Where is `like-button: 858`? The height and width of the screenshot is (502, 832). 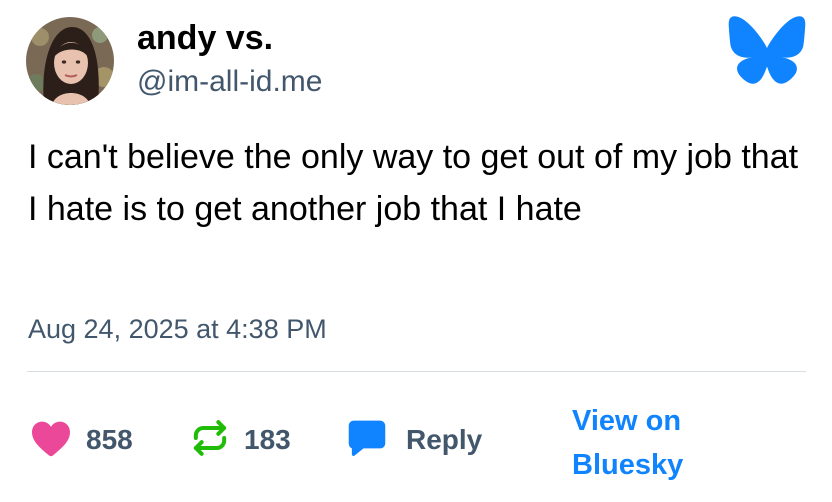 like-button: 858 is located at coordinates (81, 440).